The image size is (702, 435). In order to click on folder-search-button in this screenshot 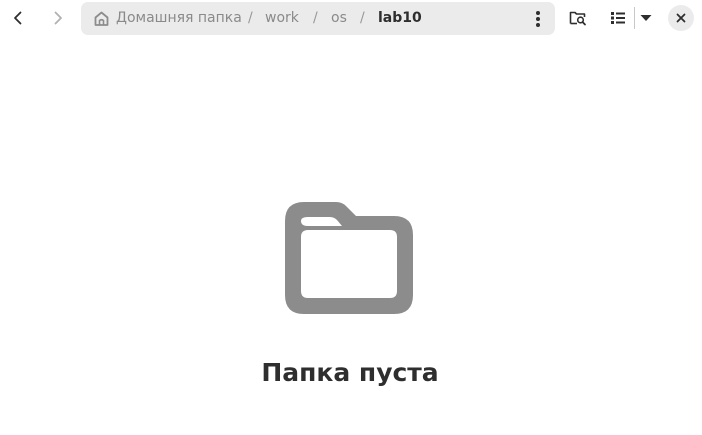, I will do `click(578, 18)`.